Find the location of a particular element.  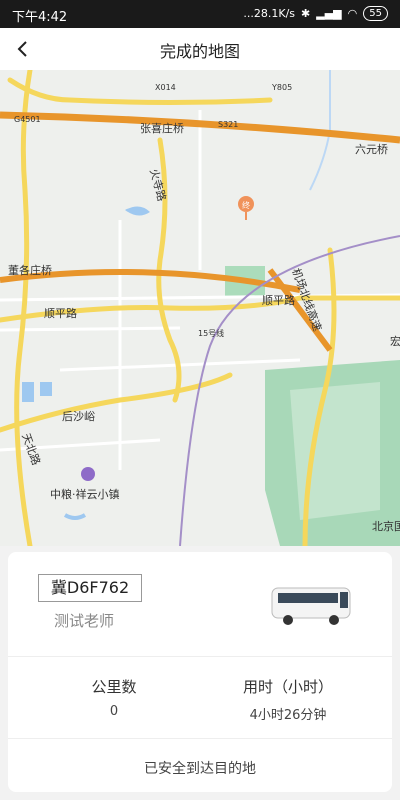

poi-icon is located at coordinates (88, 474).